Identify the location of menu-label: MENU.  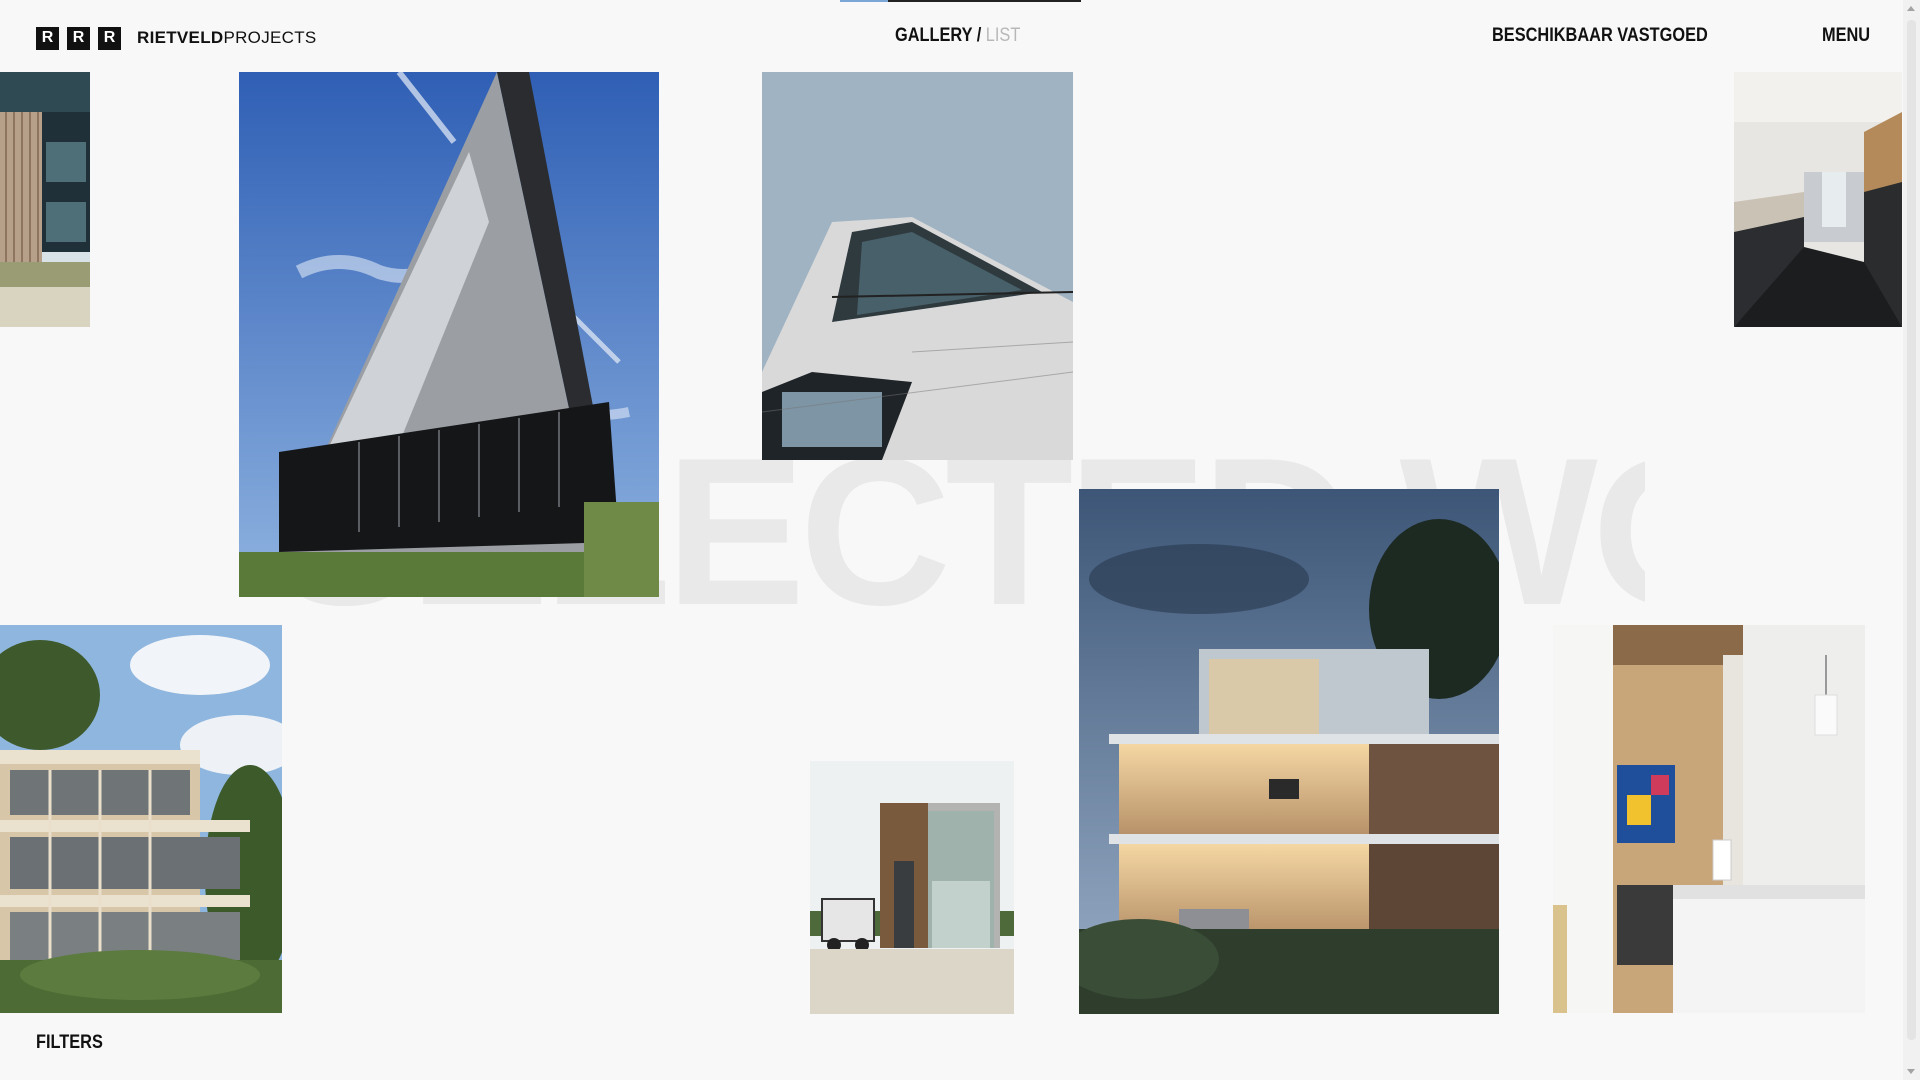
(1846, 35).